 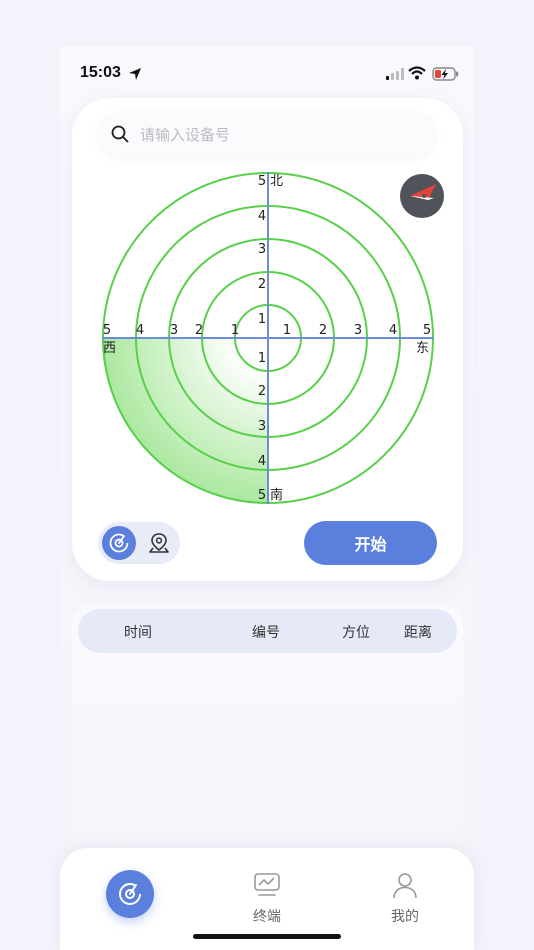 What do you see at coordinates (395, 74) in the screenshot?
I see `cellular-signal-icon` at bounding box center [395, 74].